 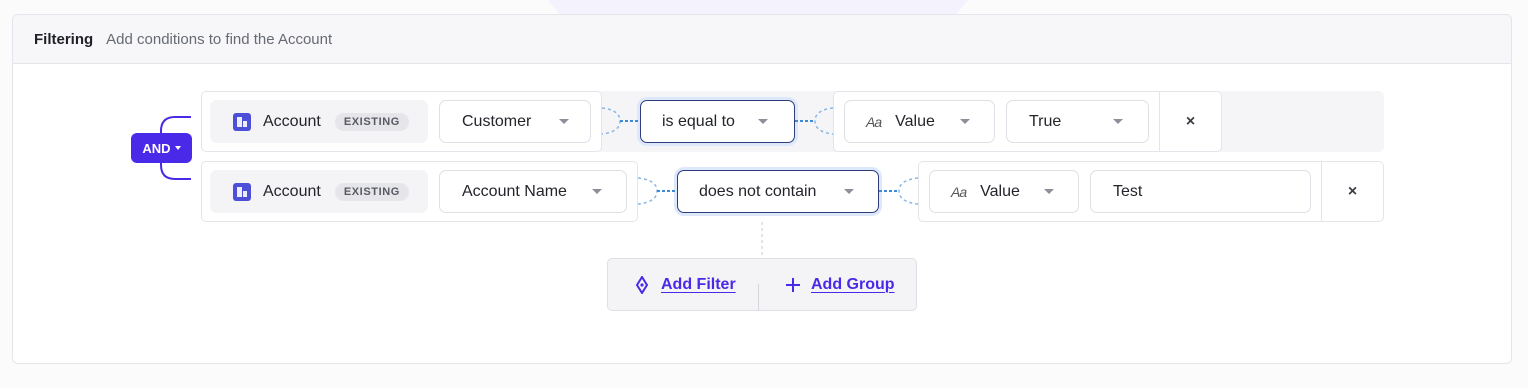 I want to click on operator-dropdown: does not contain, so click(x=778, y=191).